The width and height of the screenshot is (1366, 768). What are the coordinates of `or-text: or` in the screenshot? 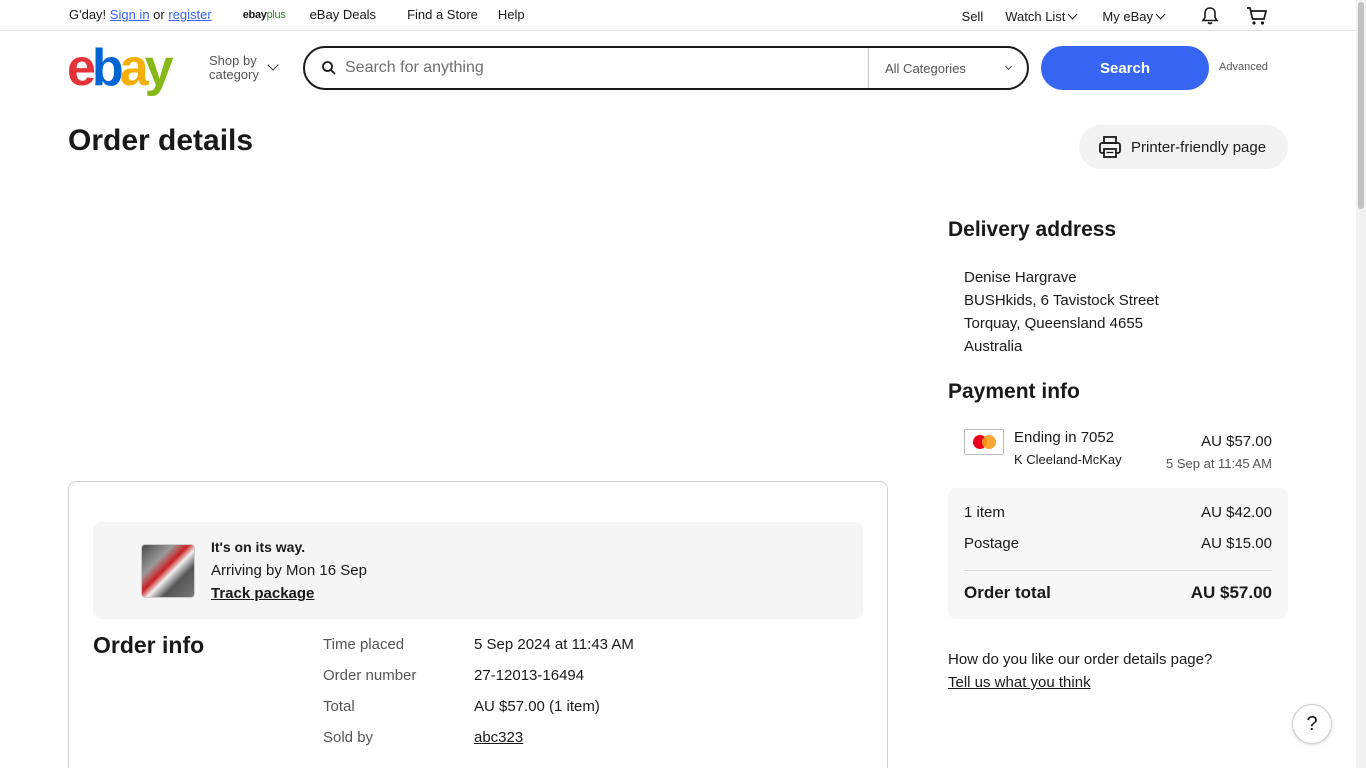 It's located at (159, 14).